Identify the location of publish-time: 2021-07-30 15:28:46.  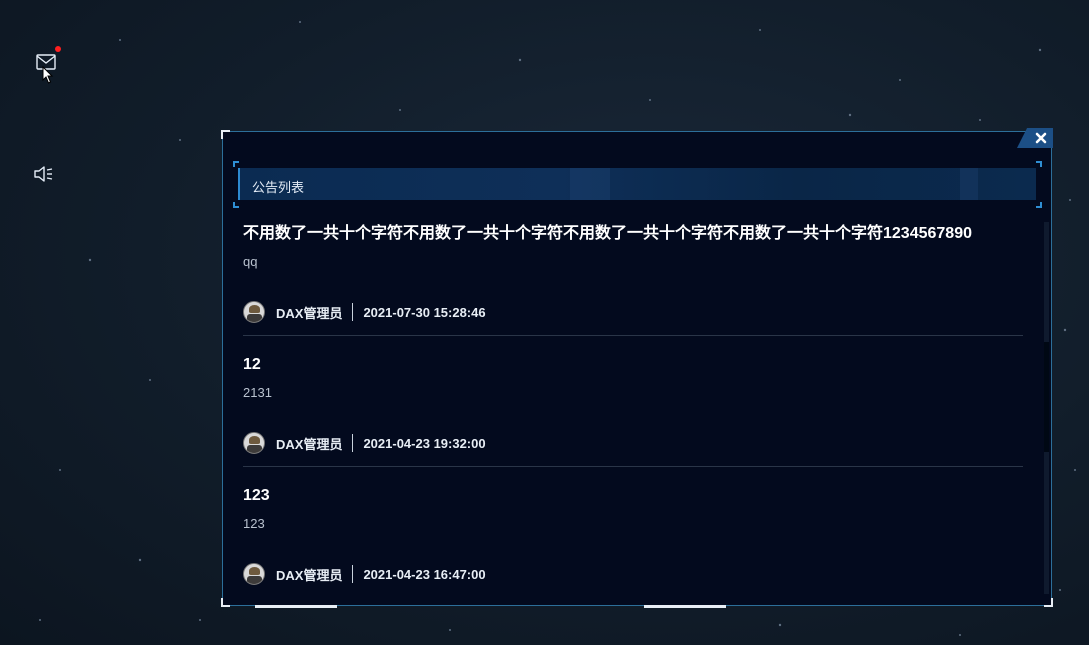
(424, 312).